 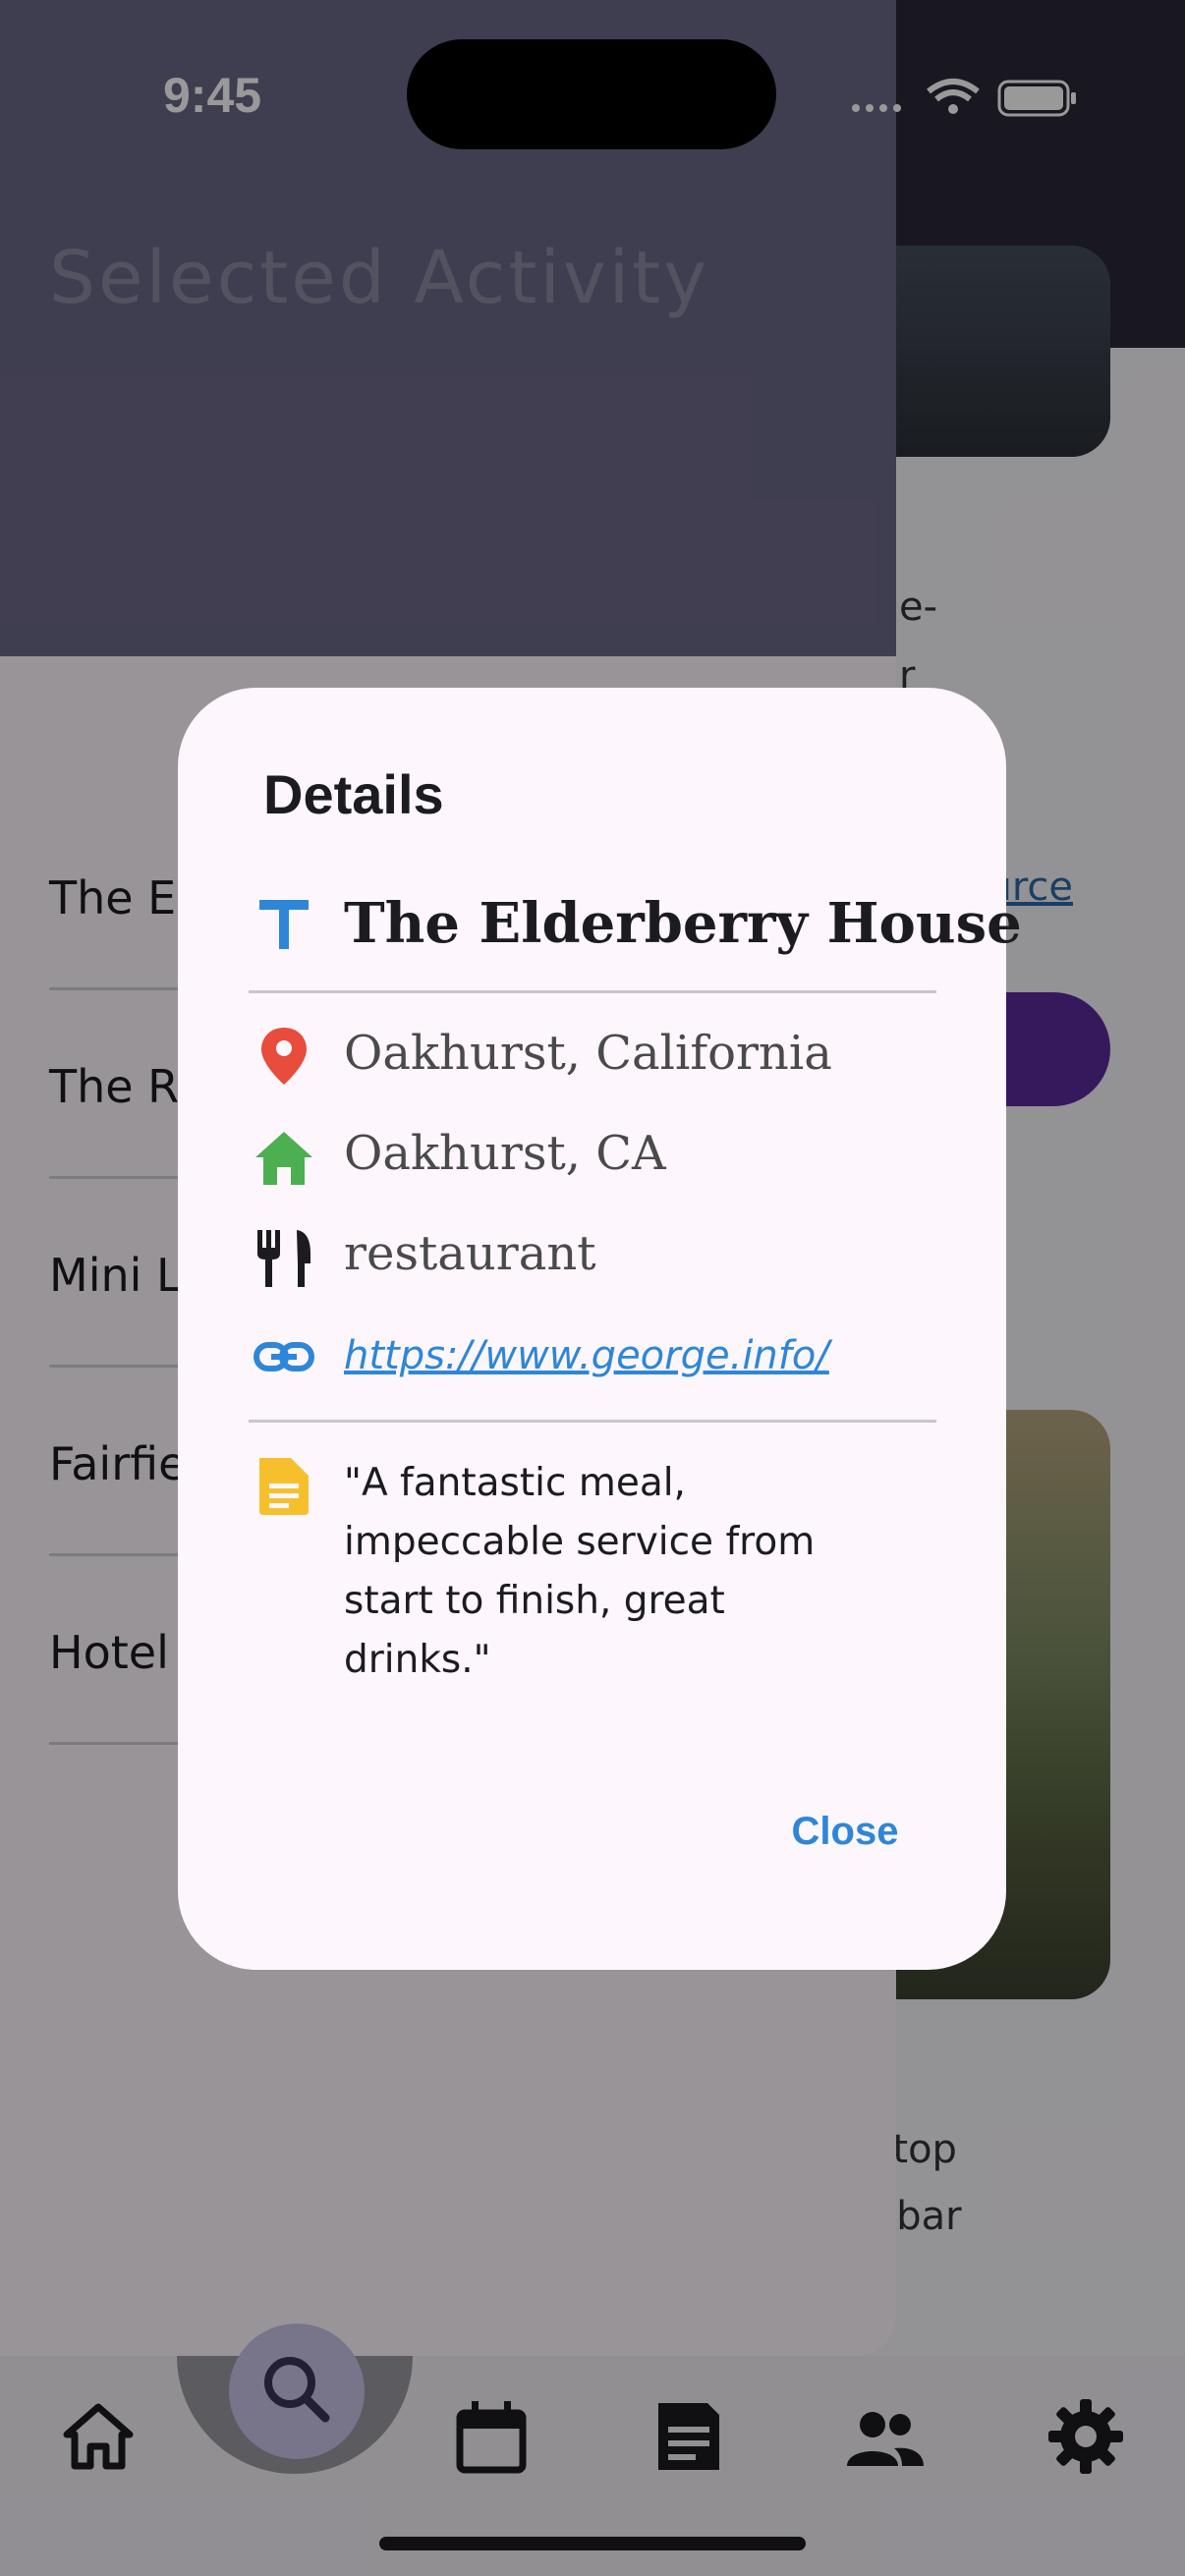 What do you see at coordinates (284, 1357) in the screenshot?
I see `link-icon` at bounding box center [284, 1357].